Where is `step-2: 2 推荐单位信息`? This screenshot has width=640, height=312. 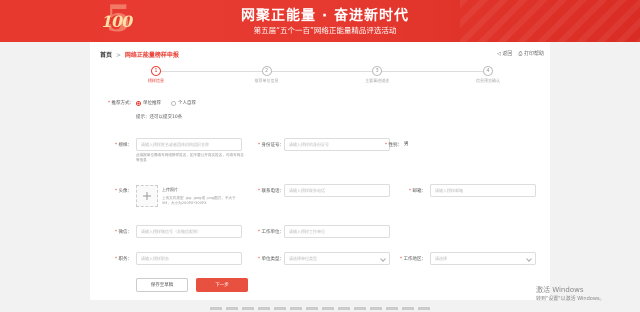
step-2: 2 推荐单位信息 is located at coordinates (267, 75).